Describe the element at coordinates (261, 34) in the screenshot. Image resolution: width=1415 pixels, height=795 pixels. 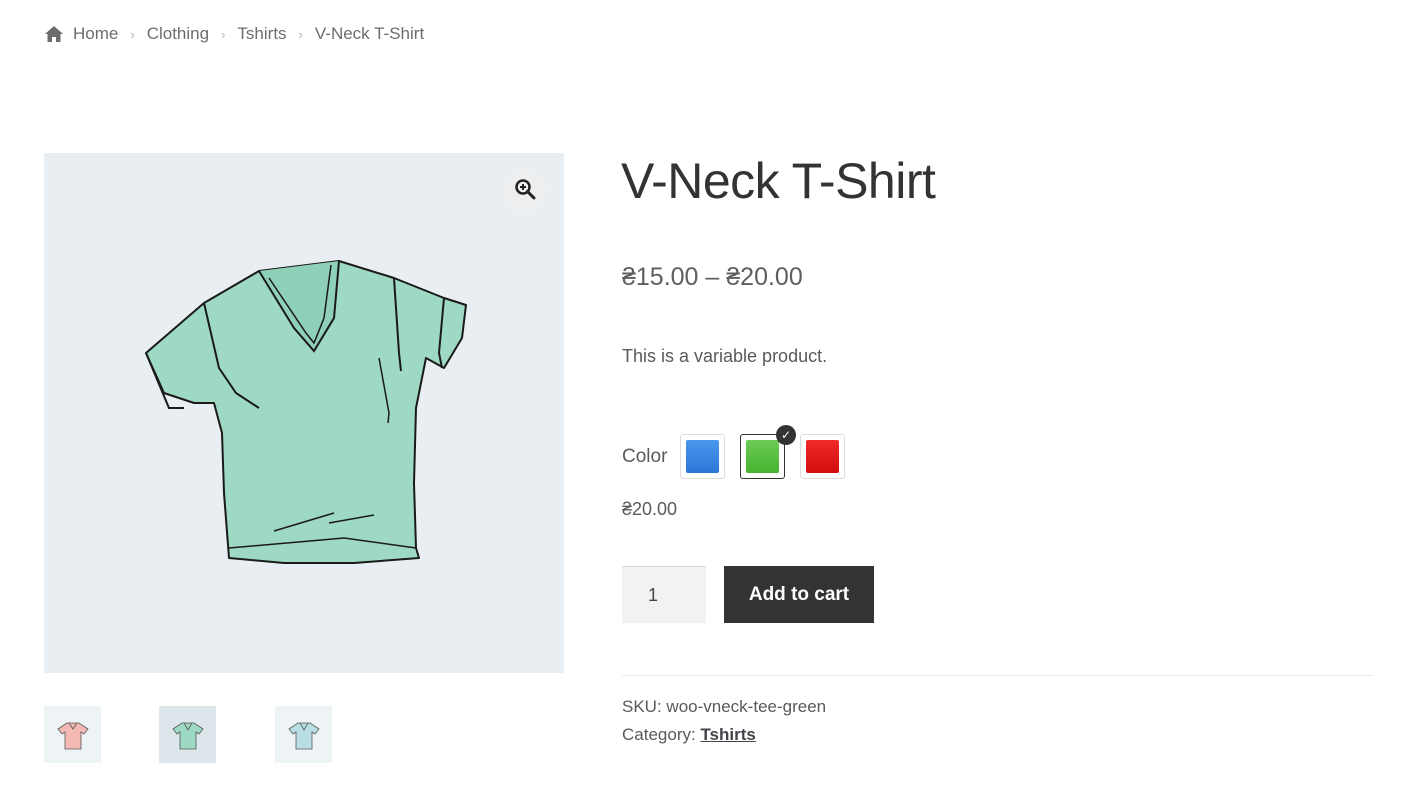
I see `breadcrumb-tshirts-link: Tshirts` at that location.